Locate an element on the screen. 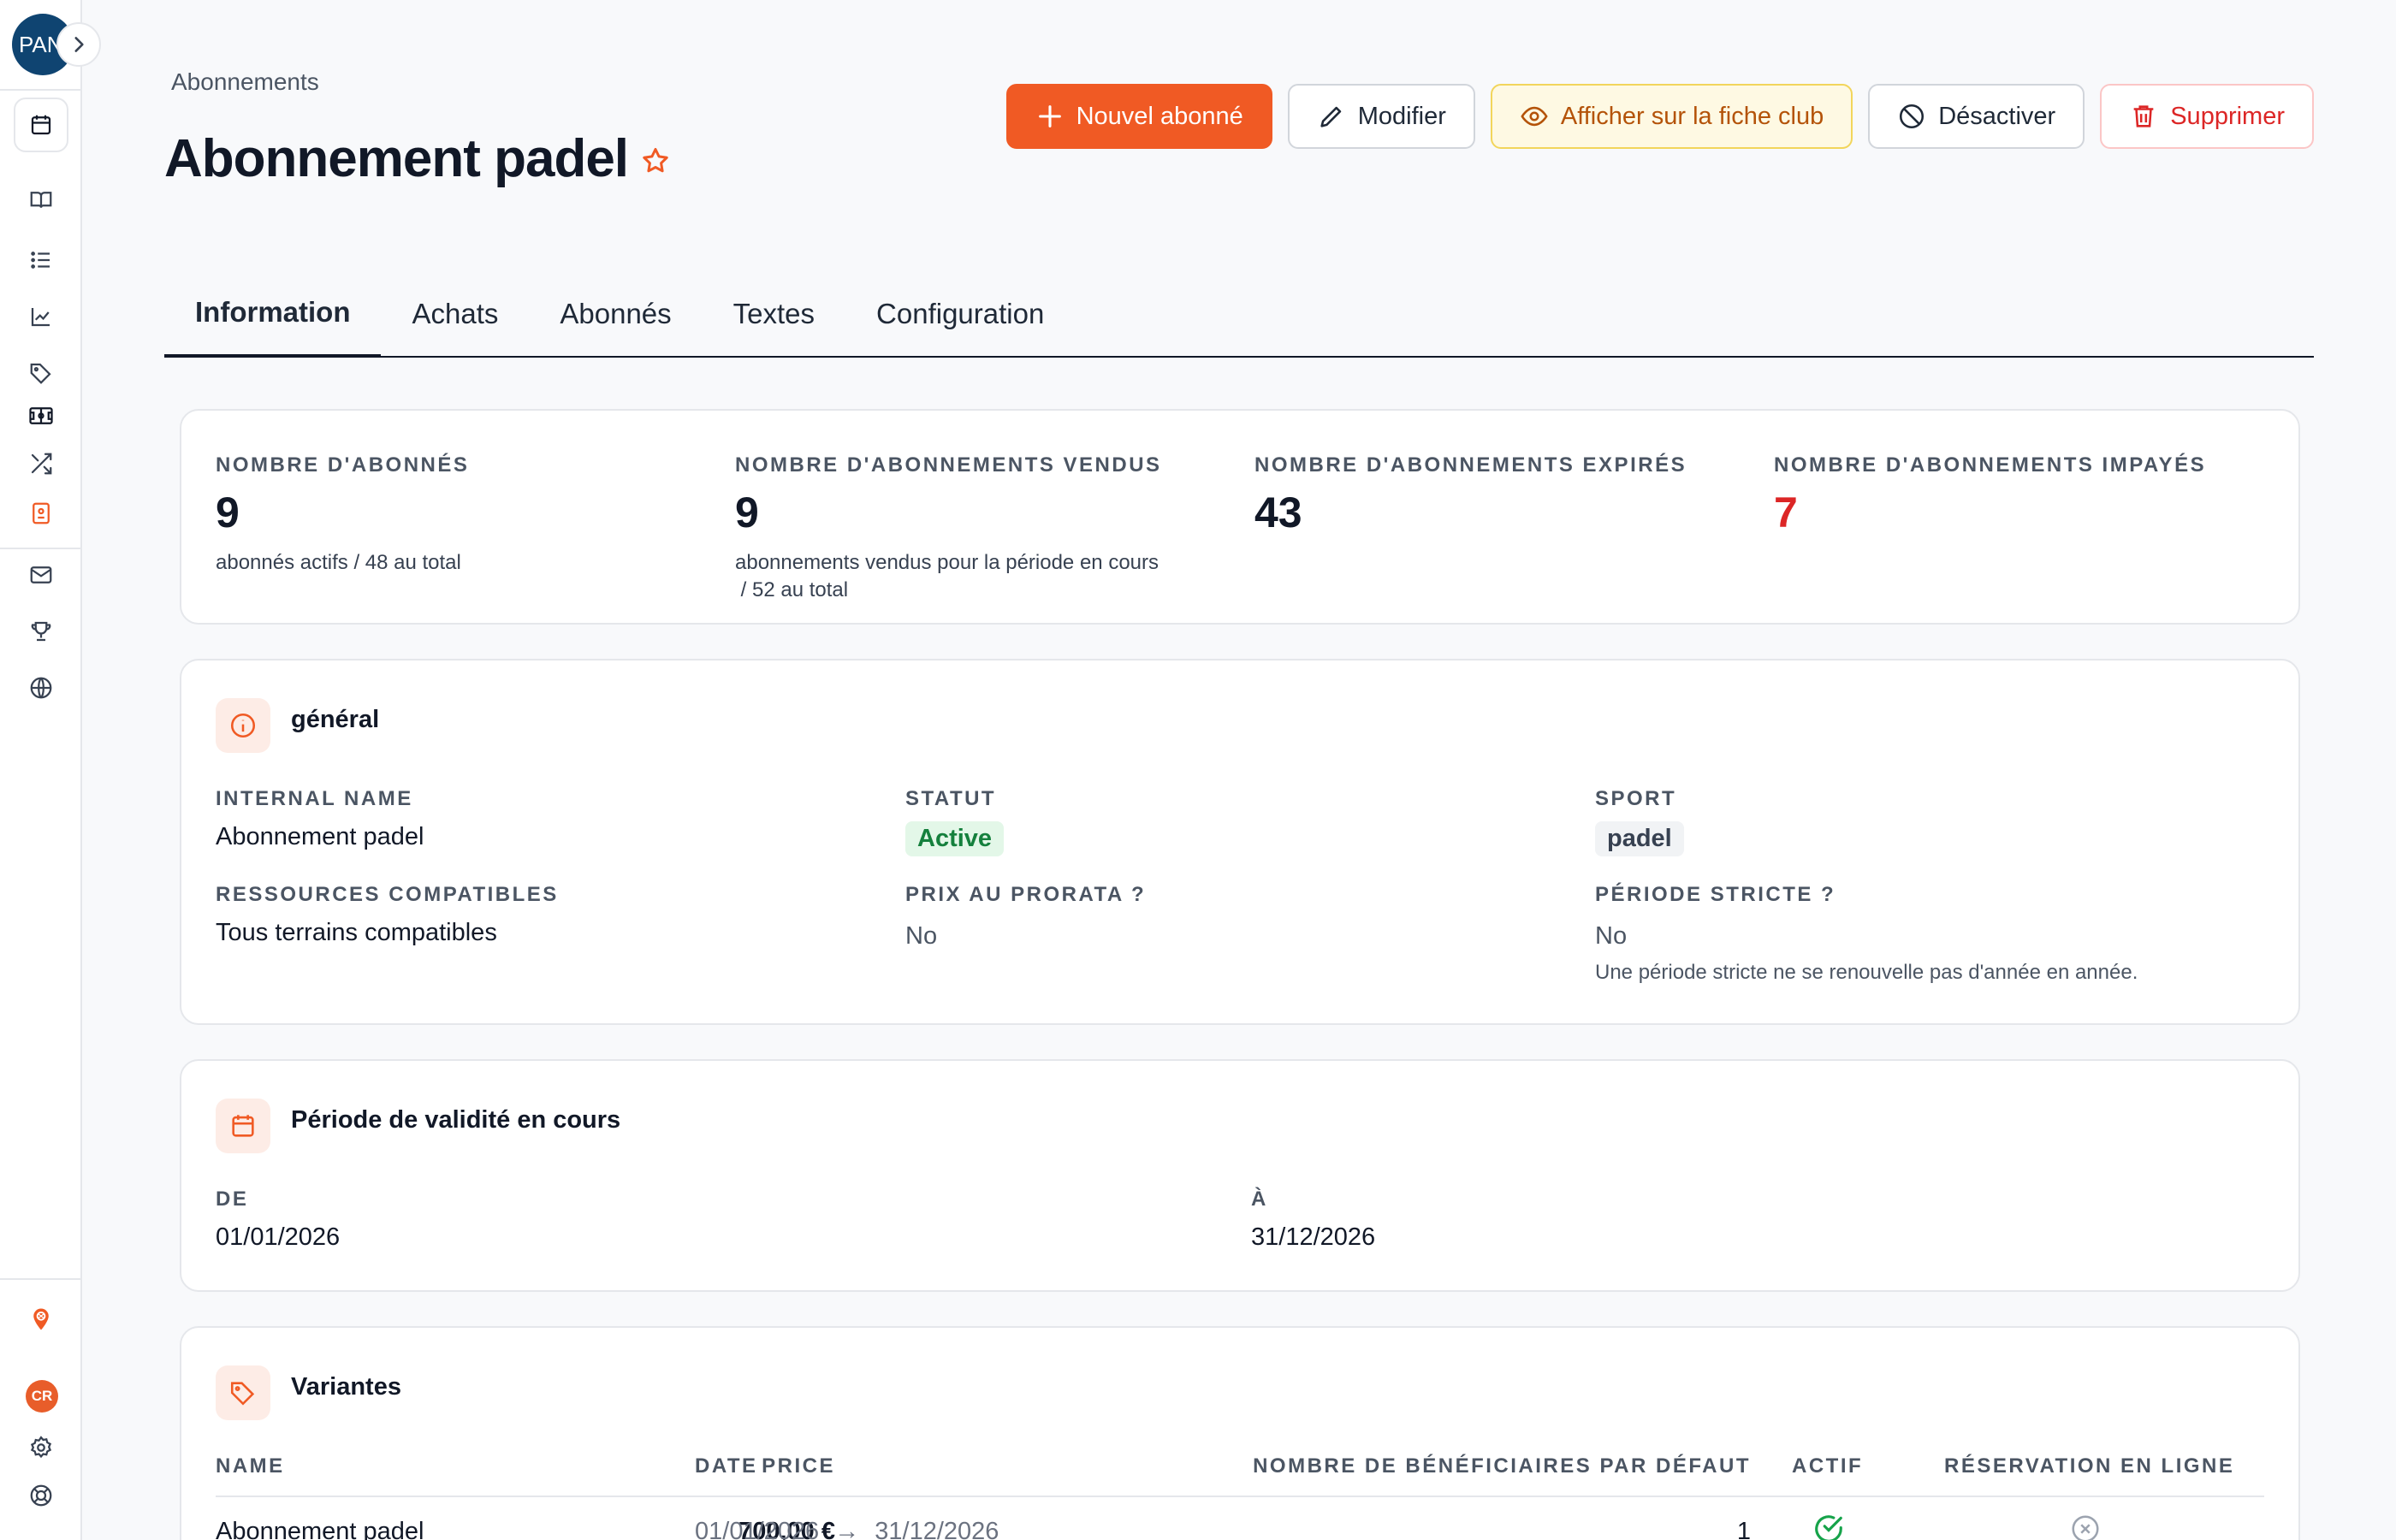  sidebar-item-book is located at coordinates (41, 200).